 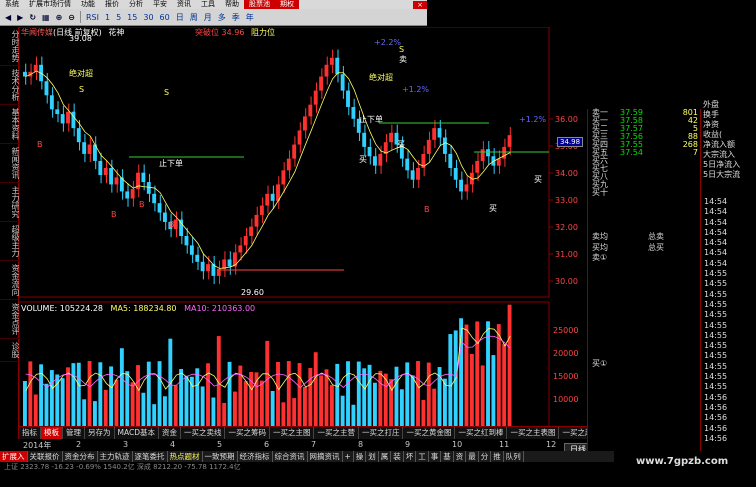 What do you see at coordinates (385, 456) in the screenshot?
I see `function-tab: 属` at bounding box center [385, 456].